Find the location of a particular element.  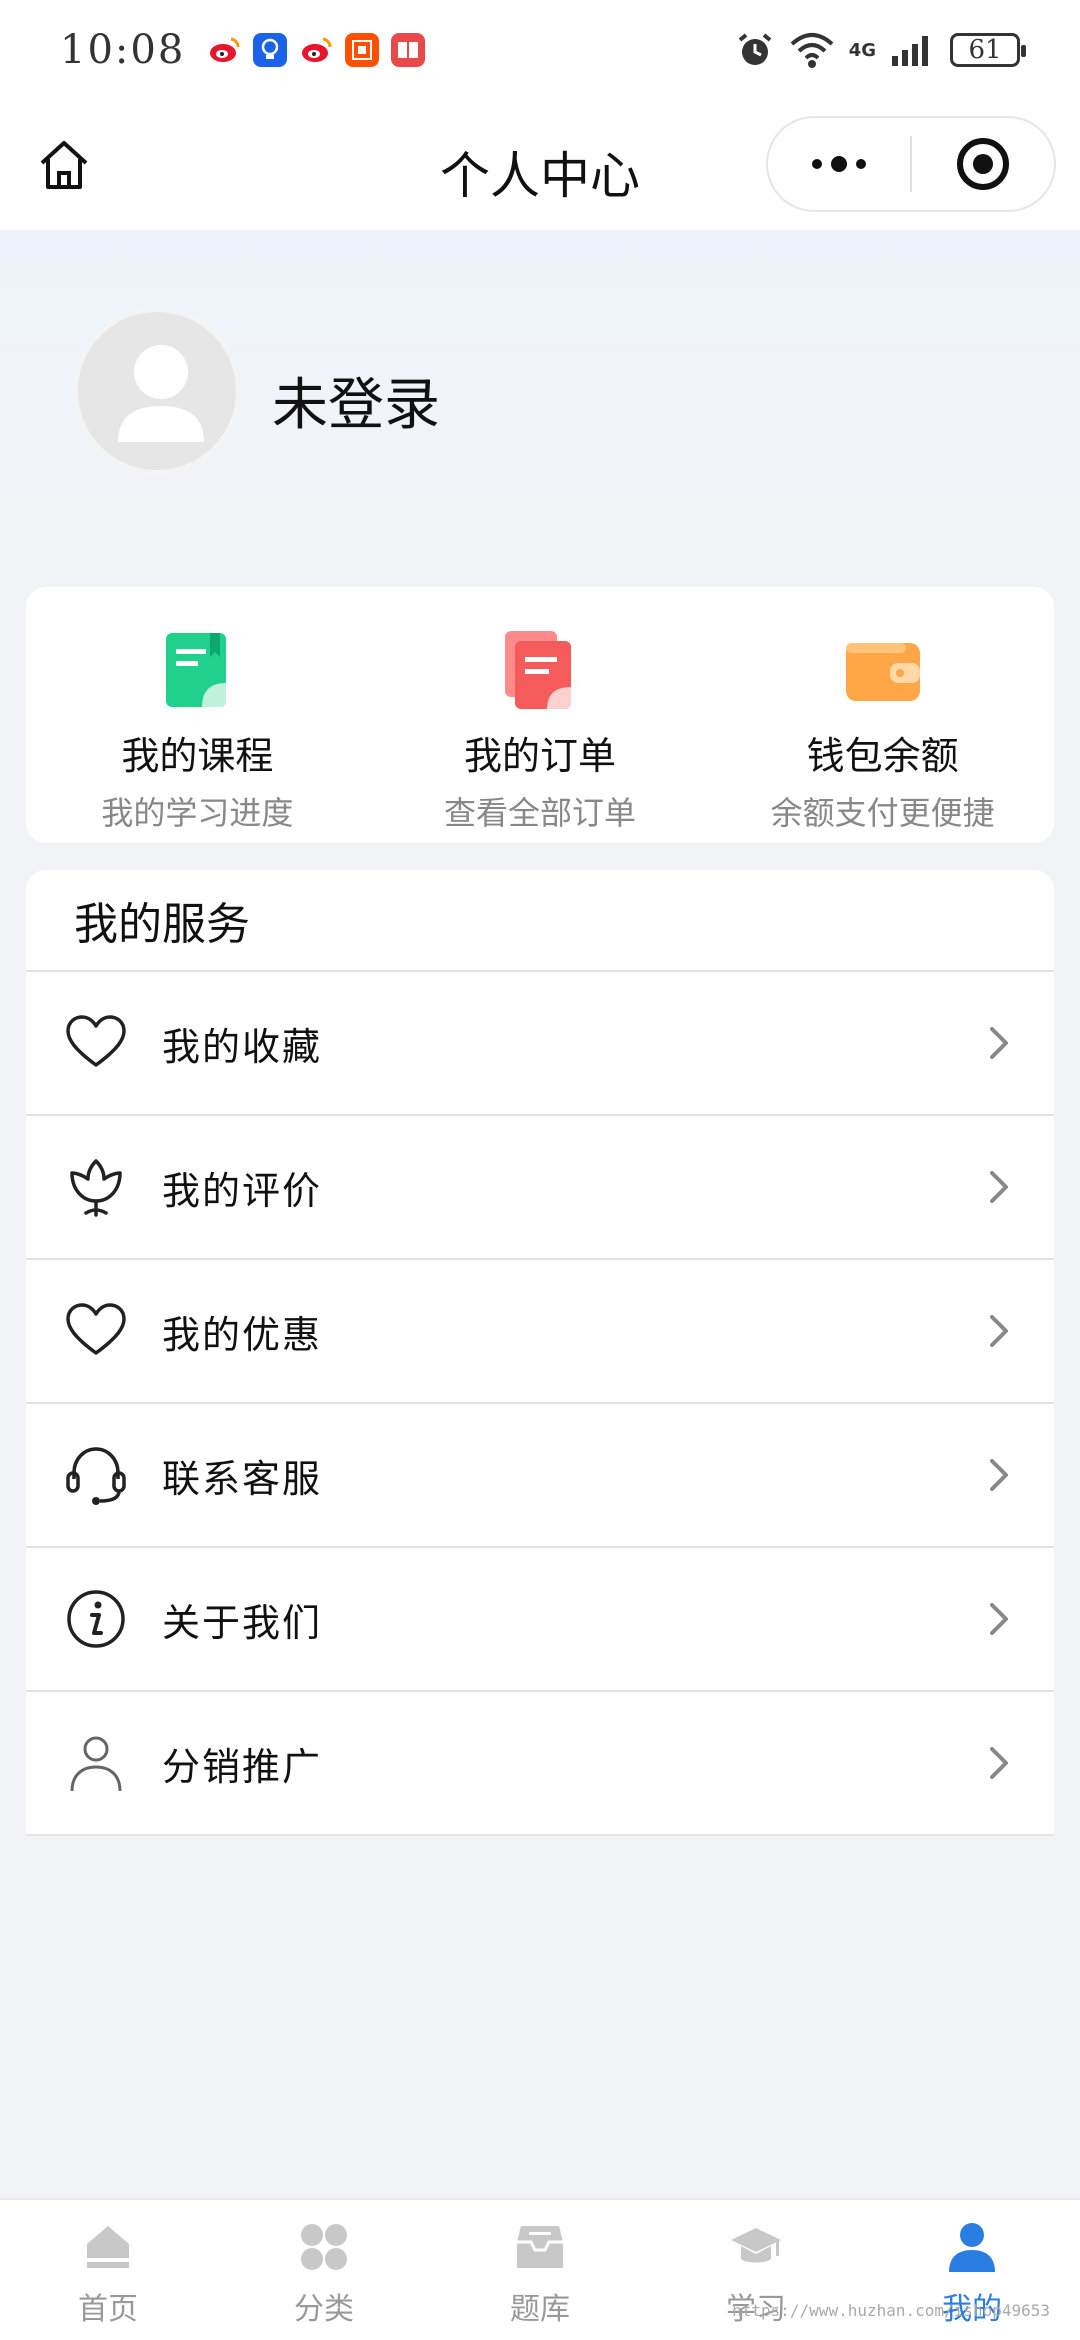

close-program-button is located at coordinates (983, 164).